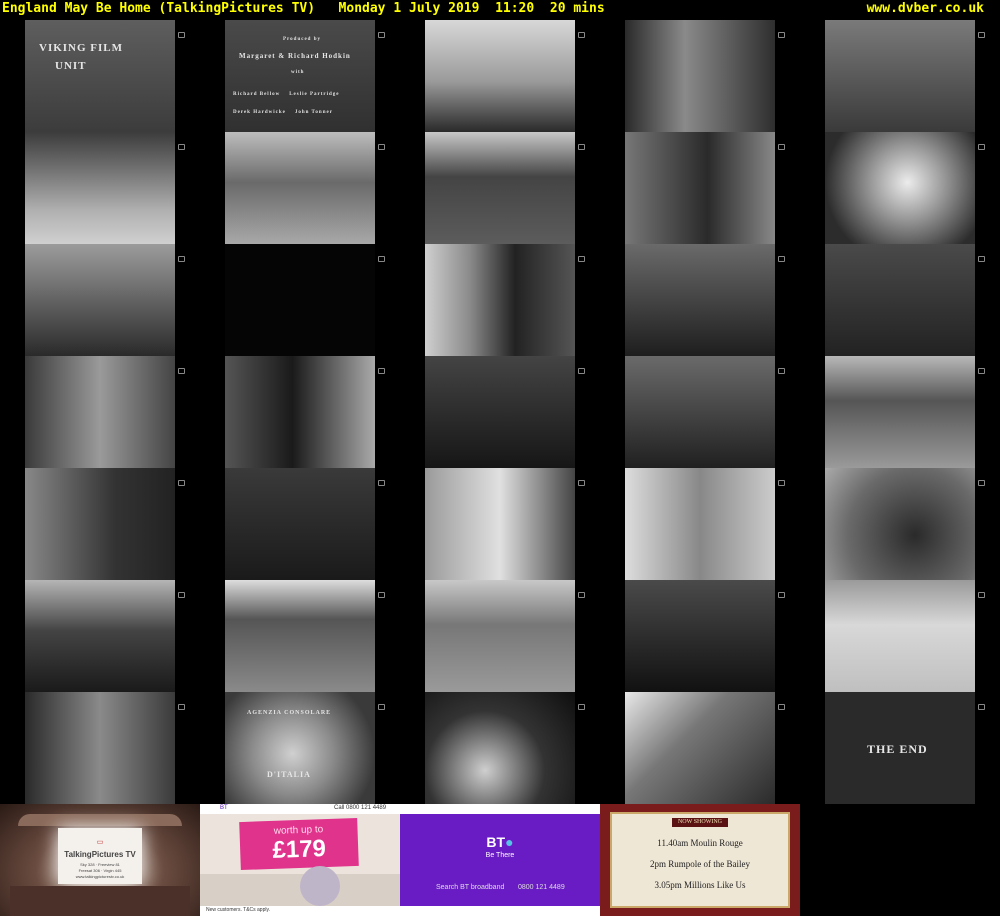  What do you see at coordinates (925, 9) in the screenshot?
I see `site-link: www.dvber.co.uk` at bounding box center [925, 9].